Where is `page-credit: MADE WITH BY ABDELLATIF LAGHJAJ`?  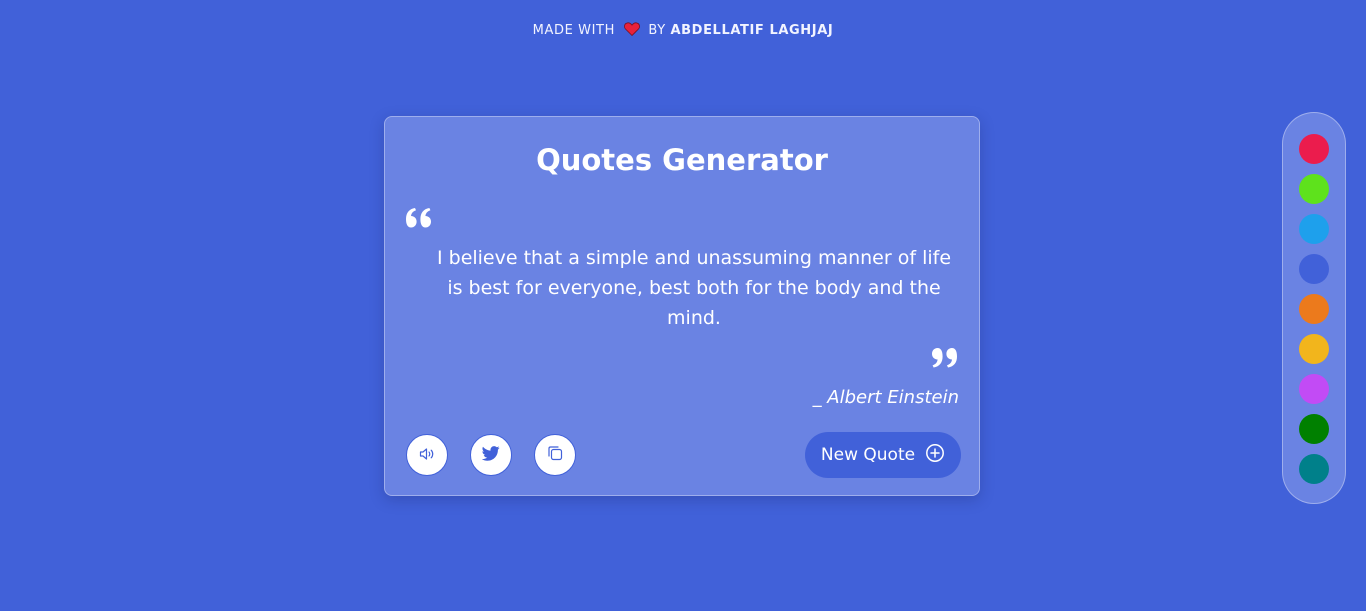 page-credit: MADE WITH BY ABDELLATIF LAGHJAJ is located at coordinates (683, 31).